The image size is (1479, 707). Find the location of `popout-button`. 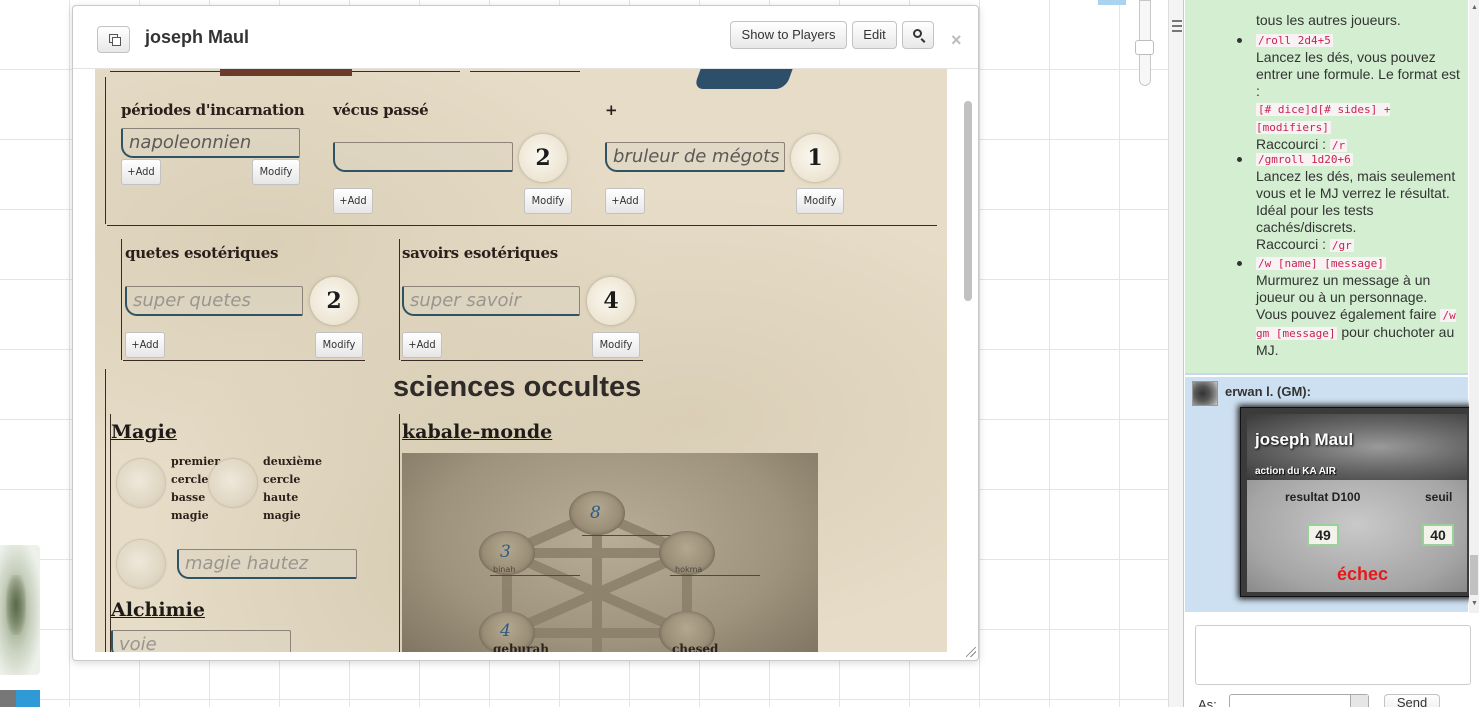

popout-button is located at coordinates (113, 39).